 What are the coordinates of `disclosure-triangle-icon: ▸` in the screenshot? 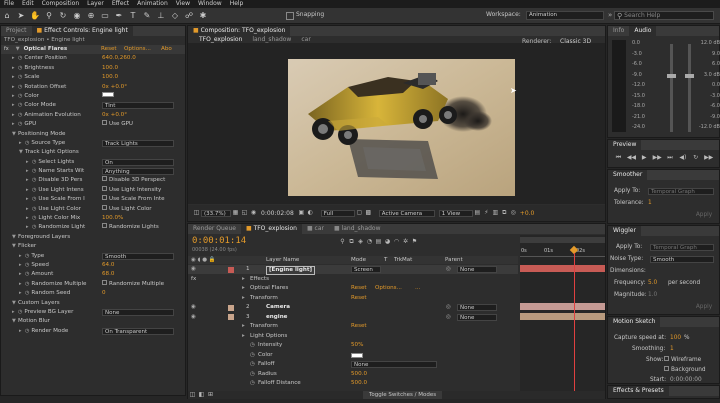 It's located at (243, 336).